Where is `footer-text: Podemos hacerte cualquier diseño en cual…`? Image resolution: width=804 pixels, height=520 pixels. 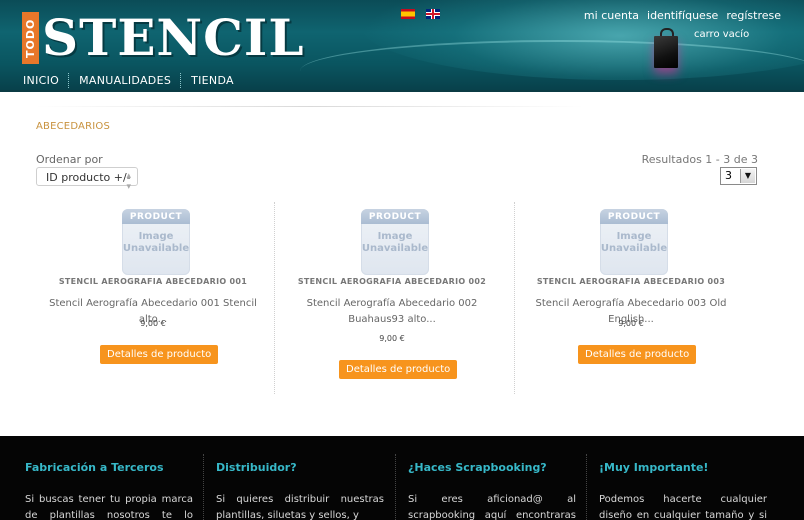 footer-text: Podemos hacerte cualquier diseño en cual… is located at coordinates (683, 507).